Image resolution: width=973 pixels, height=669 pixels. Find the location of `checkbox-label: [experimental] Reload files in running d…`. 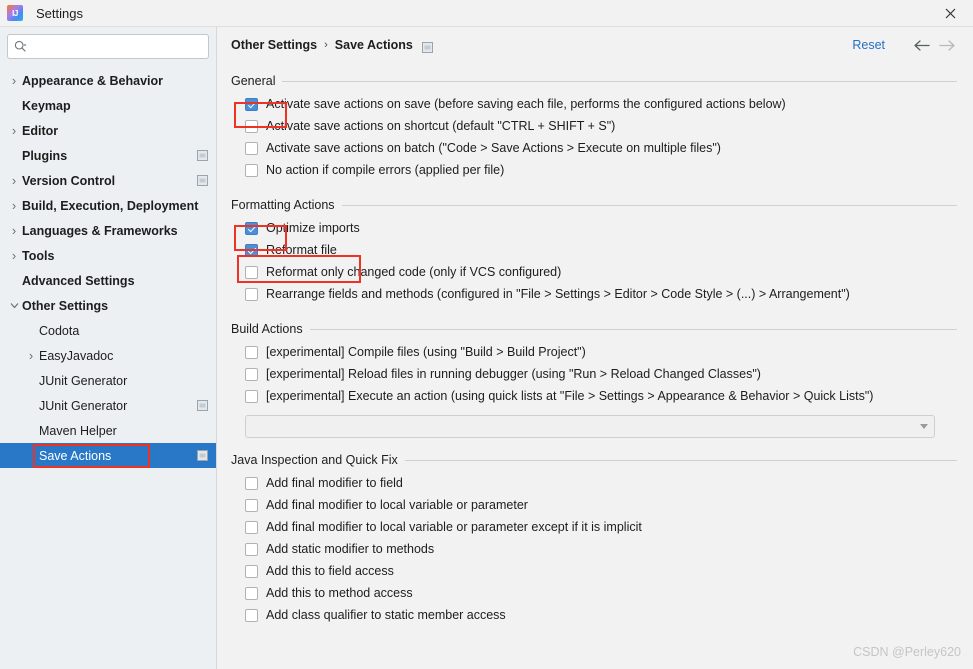

checkbox-label: [experimental] Reload files in running d… is located at coordinates (513, 374).